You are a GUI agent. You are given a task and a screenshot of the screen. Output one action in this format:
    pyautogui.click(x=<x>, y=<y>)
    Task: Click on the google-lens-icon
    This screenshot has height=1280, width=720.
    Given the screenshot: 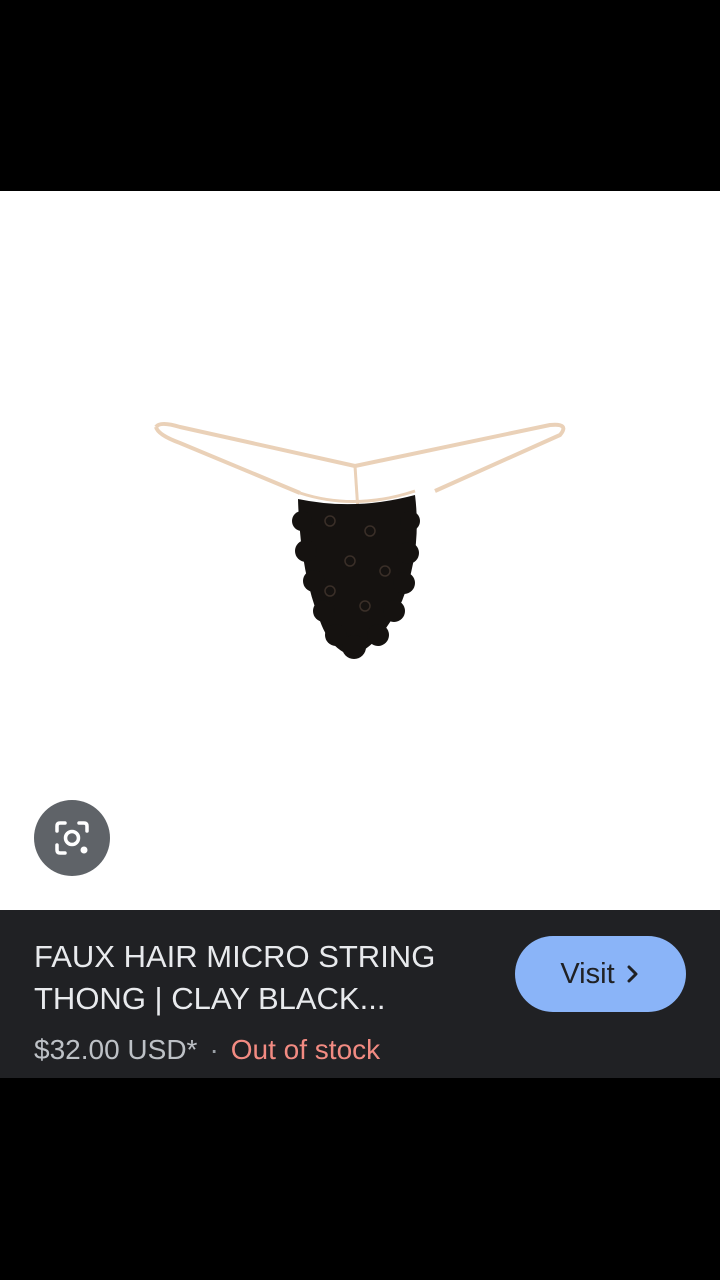 What is the action you would take?
    pyautogui.click(x=72, y=838)
    